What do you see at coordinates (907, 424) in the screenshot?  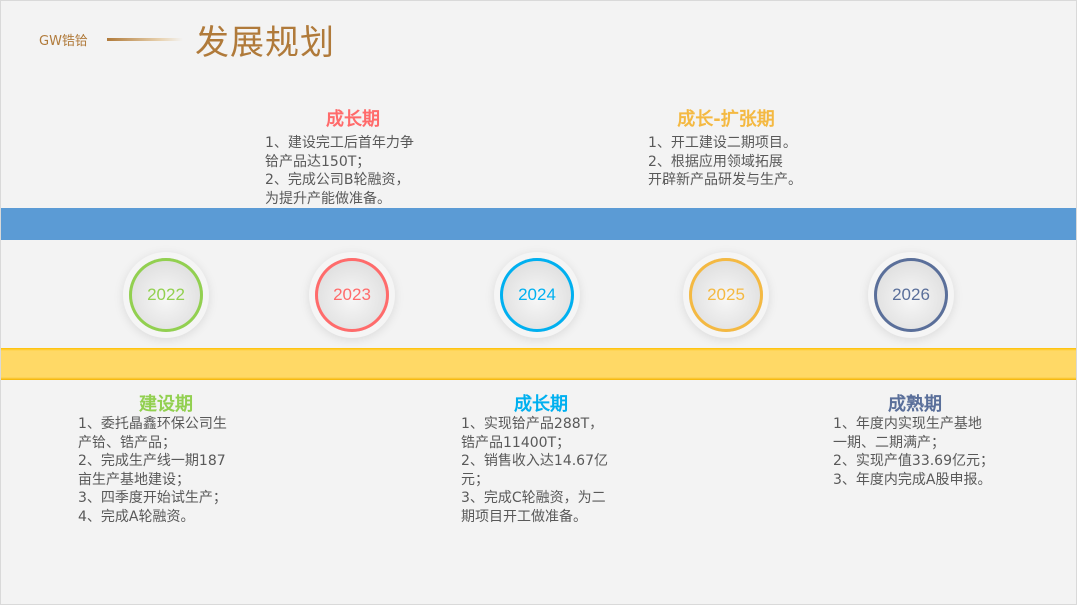 I see `desc-line: 1、年度内实现生产基地` at bounding box center [907, 424].